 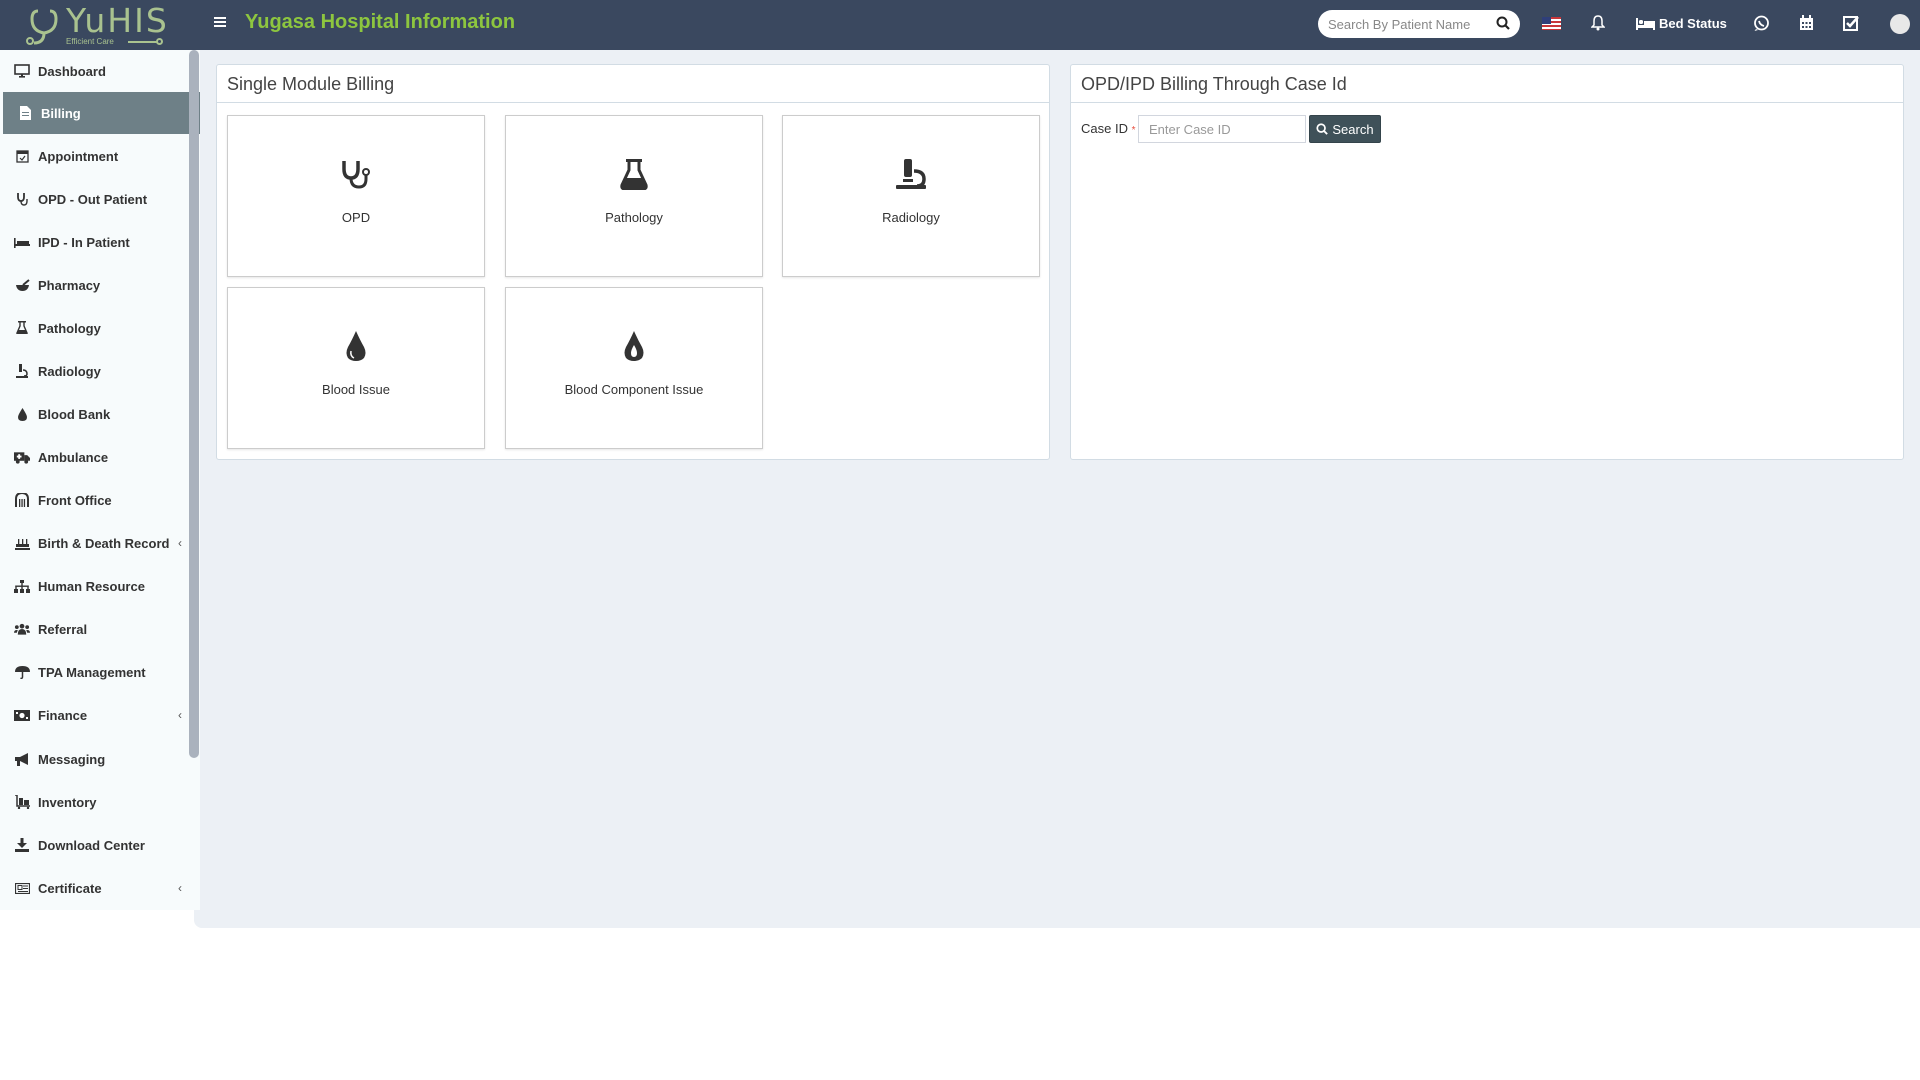 What do you see at coordinates (1900, 24) in the screenshot?
I see `user-avatar` at bounding box center [1900, 24].